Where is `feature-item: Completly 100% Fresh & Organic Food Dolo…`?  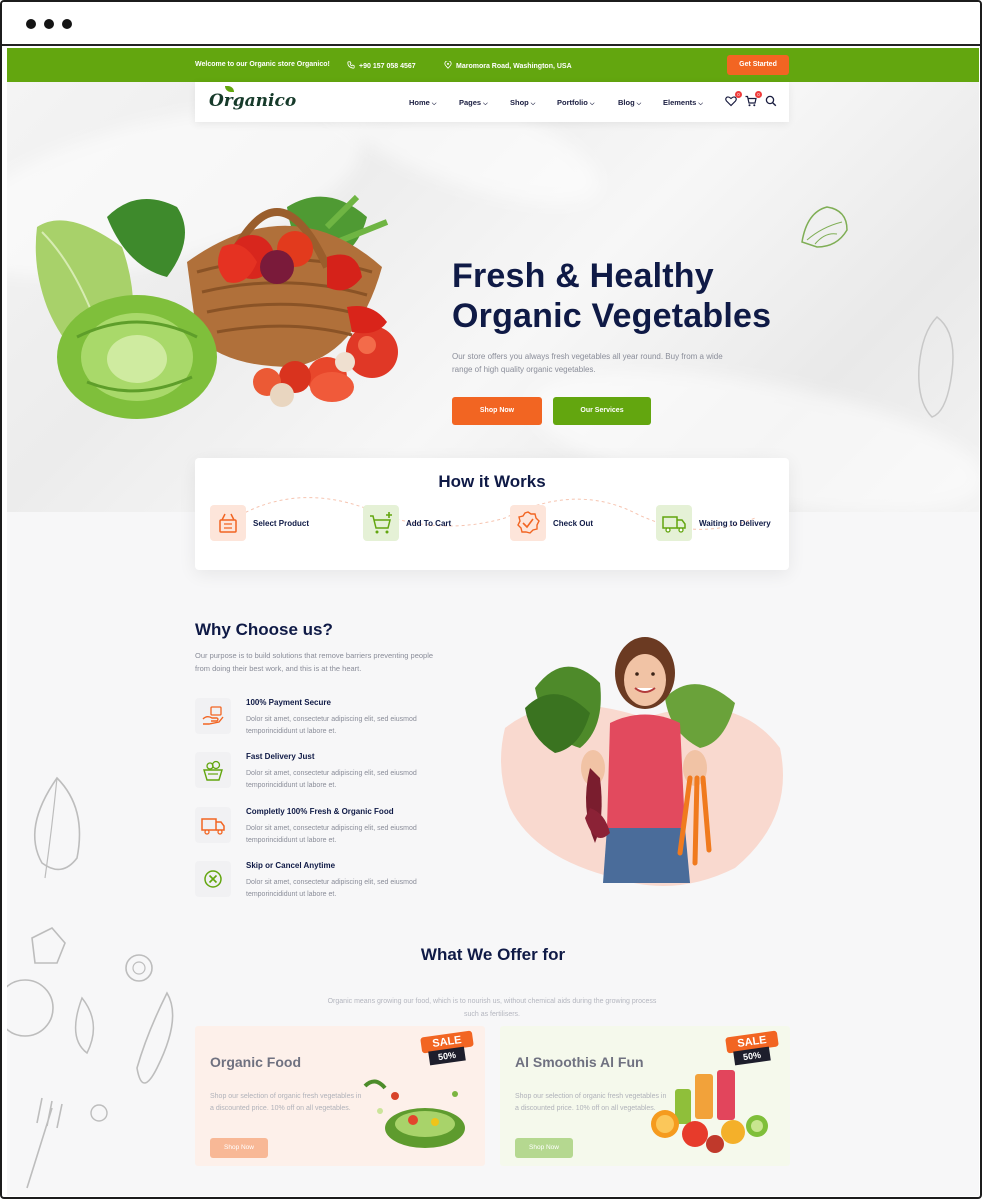
feature-item: Completly 100% Fresh & Organic Food Dolo… is located at coordinates (345, 832).